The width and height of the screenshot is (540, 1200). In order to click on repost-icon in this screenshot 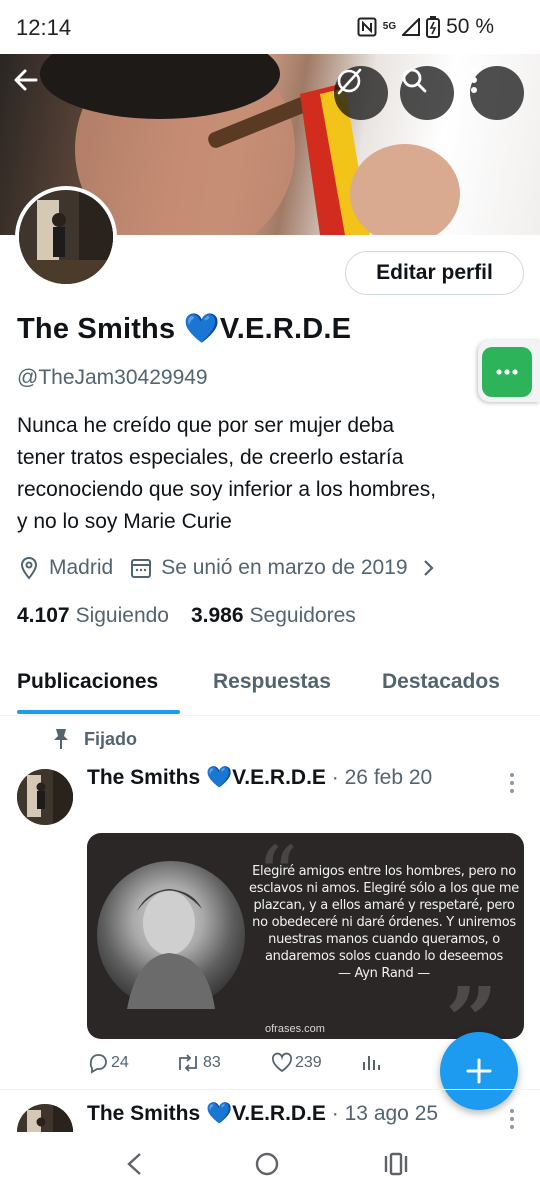, I will do `click(188, 1063)`.